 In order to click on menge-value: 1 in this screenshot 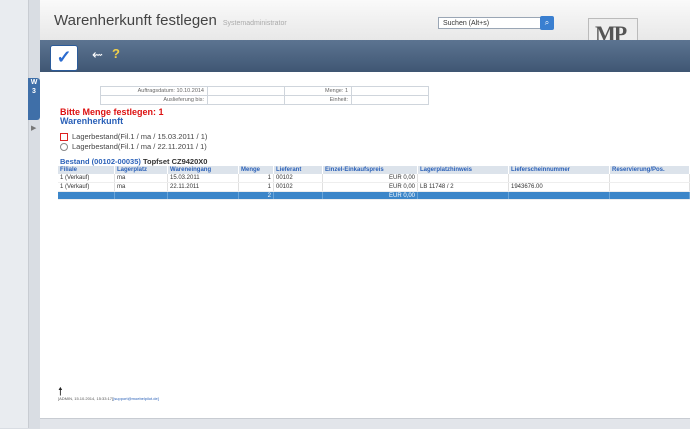, I will do `click(346, 91)`.